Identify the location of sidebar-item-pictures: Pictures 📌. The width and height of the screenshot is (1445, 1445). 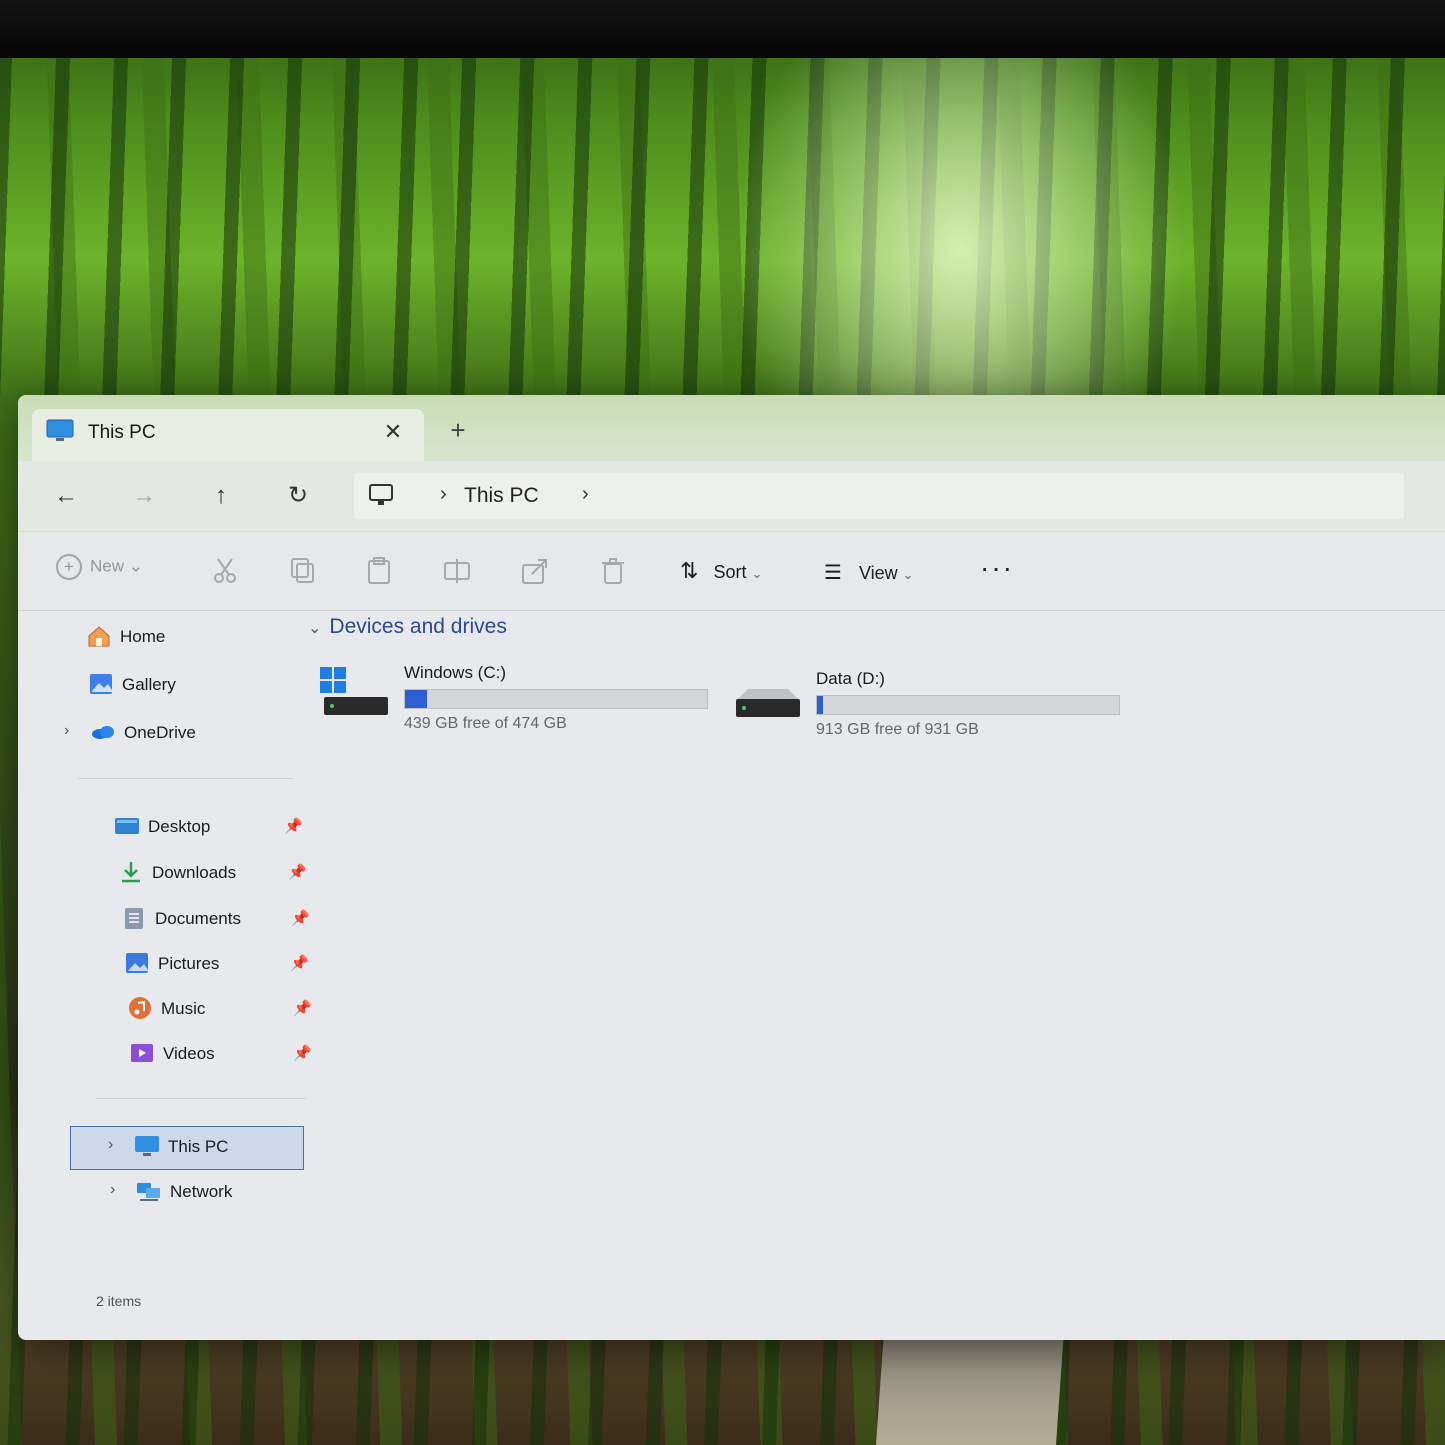
(219, 964).